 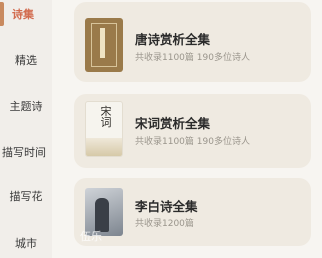 What do you see at coordinates (173, 39) in the screenshot?
I see `collection-title: 唐诗赏析全集` at bounding box center [173, 39].